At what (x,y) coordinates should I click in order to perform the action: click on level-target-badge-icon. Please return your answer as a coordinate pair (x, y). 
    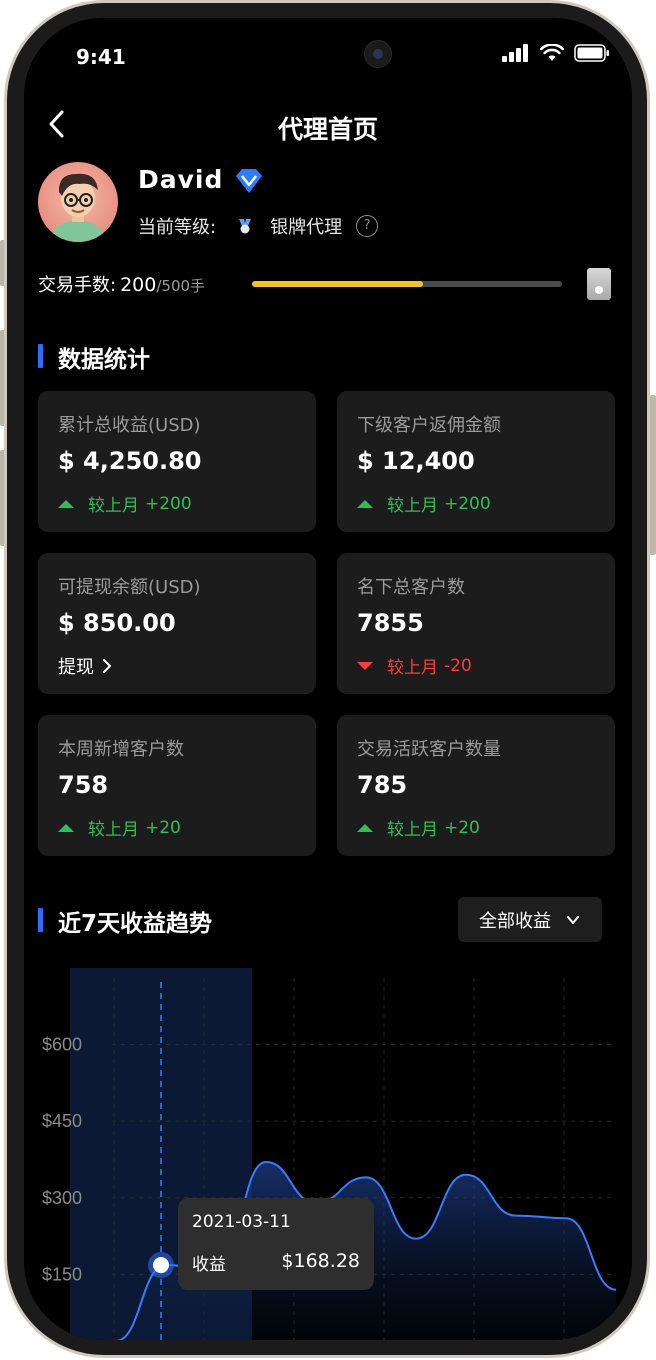
    Looking at the image, I should click on (599, 284).